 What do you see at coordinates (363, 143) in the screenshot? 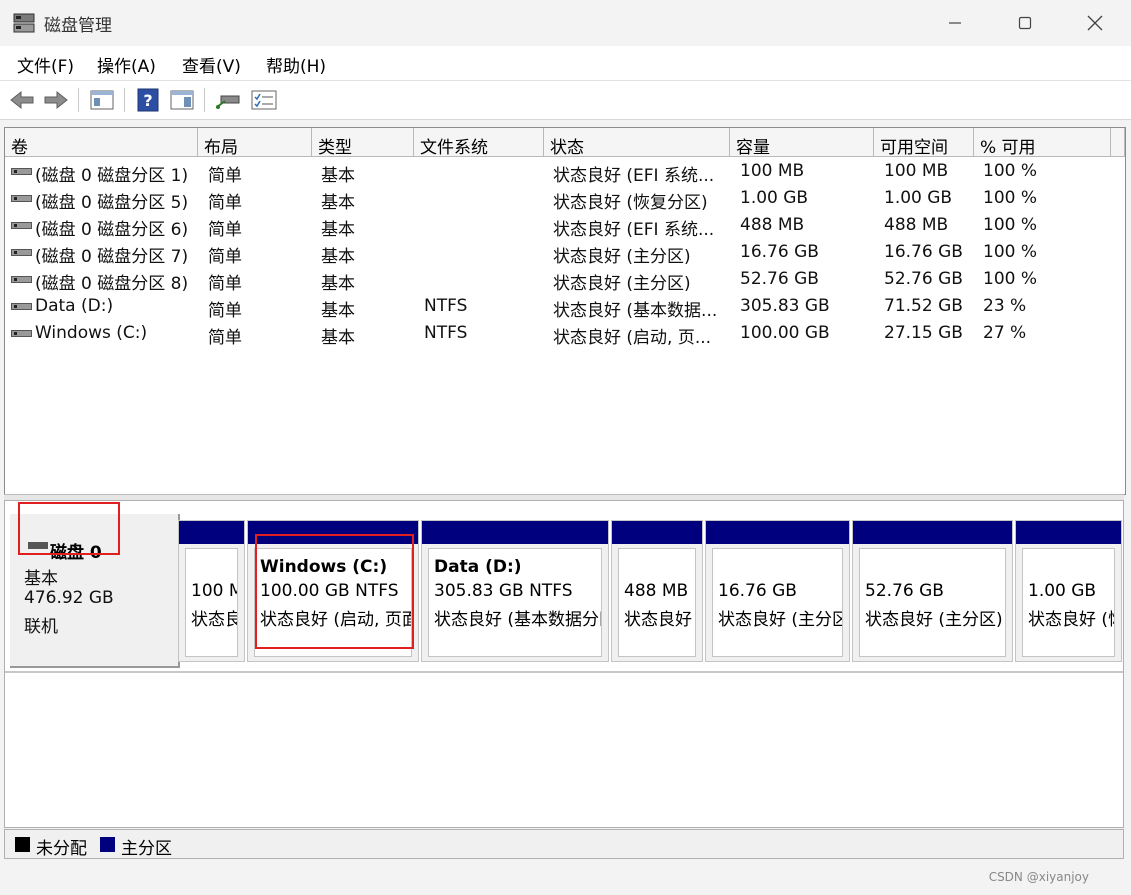
I see `column-header-type: 类型` at bounding box center [363, 143].